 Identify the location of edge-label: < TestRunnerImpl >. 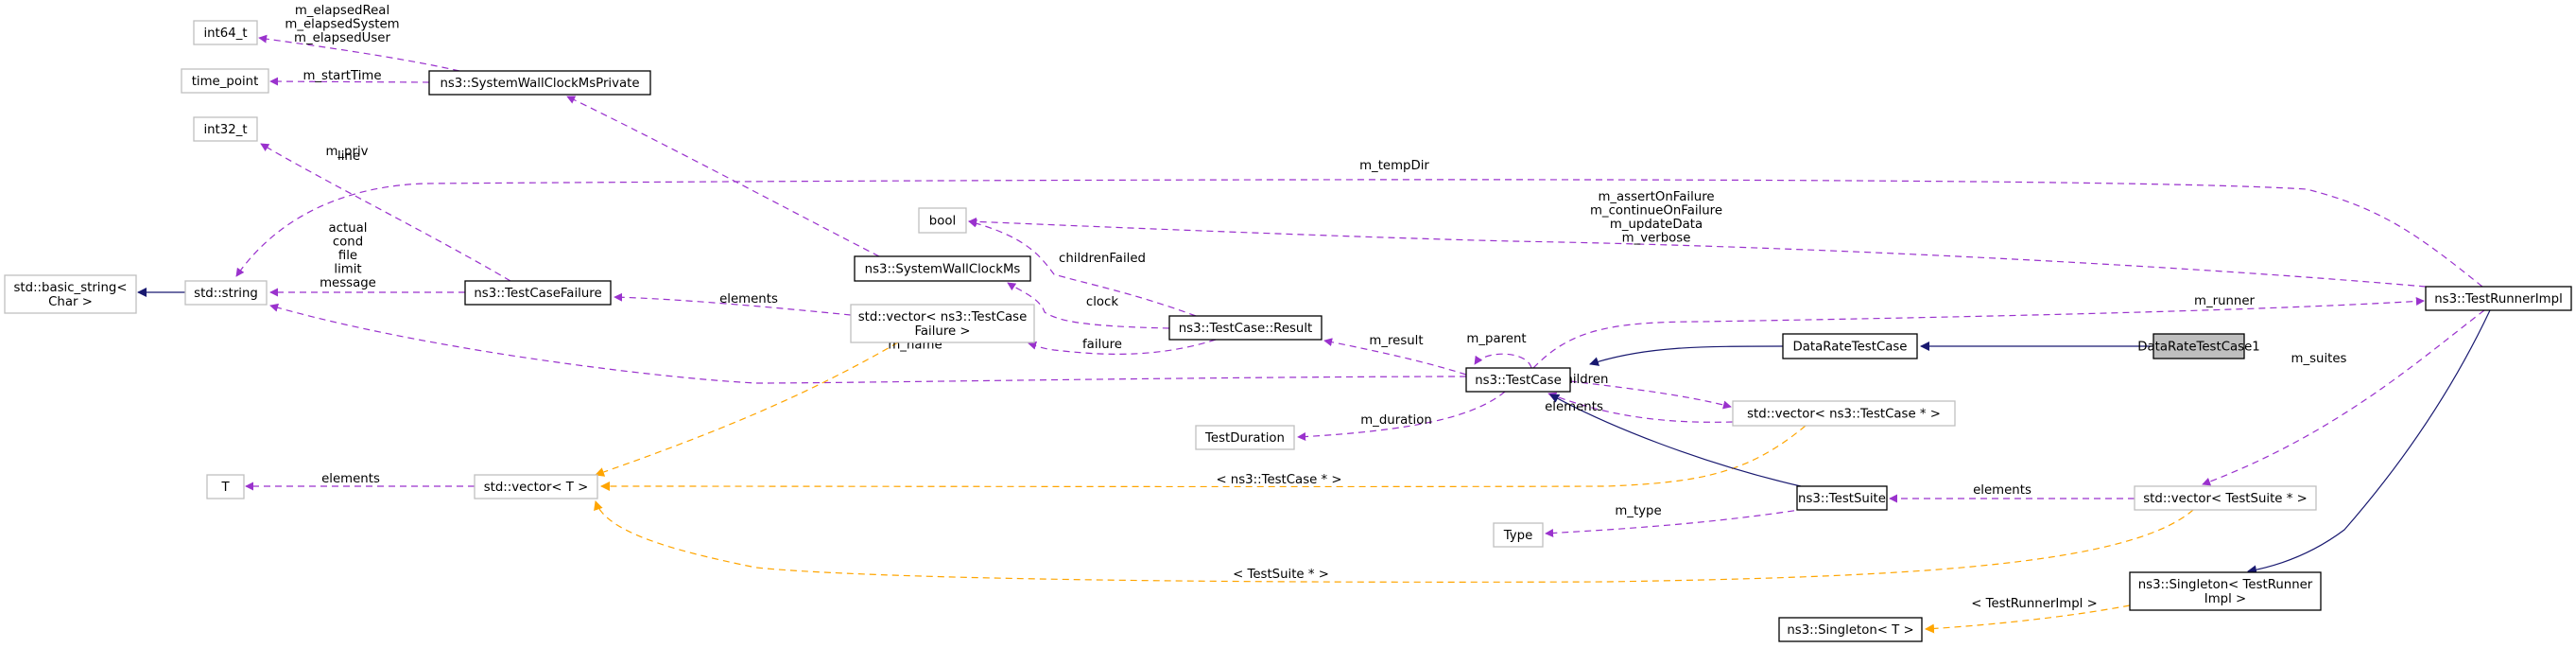
(2034, 604).